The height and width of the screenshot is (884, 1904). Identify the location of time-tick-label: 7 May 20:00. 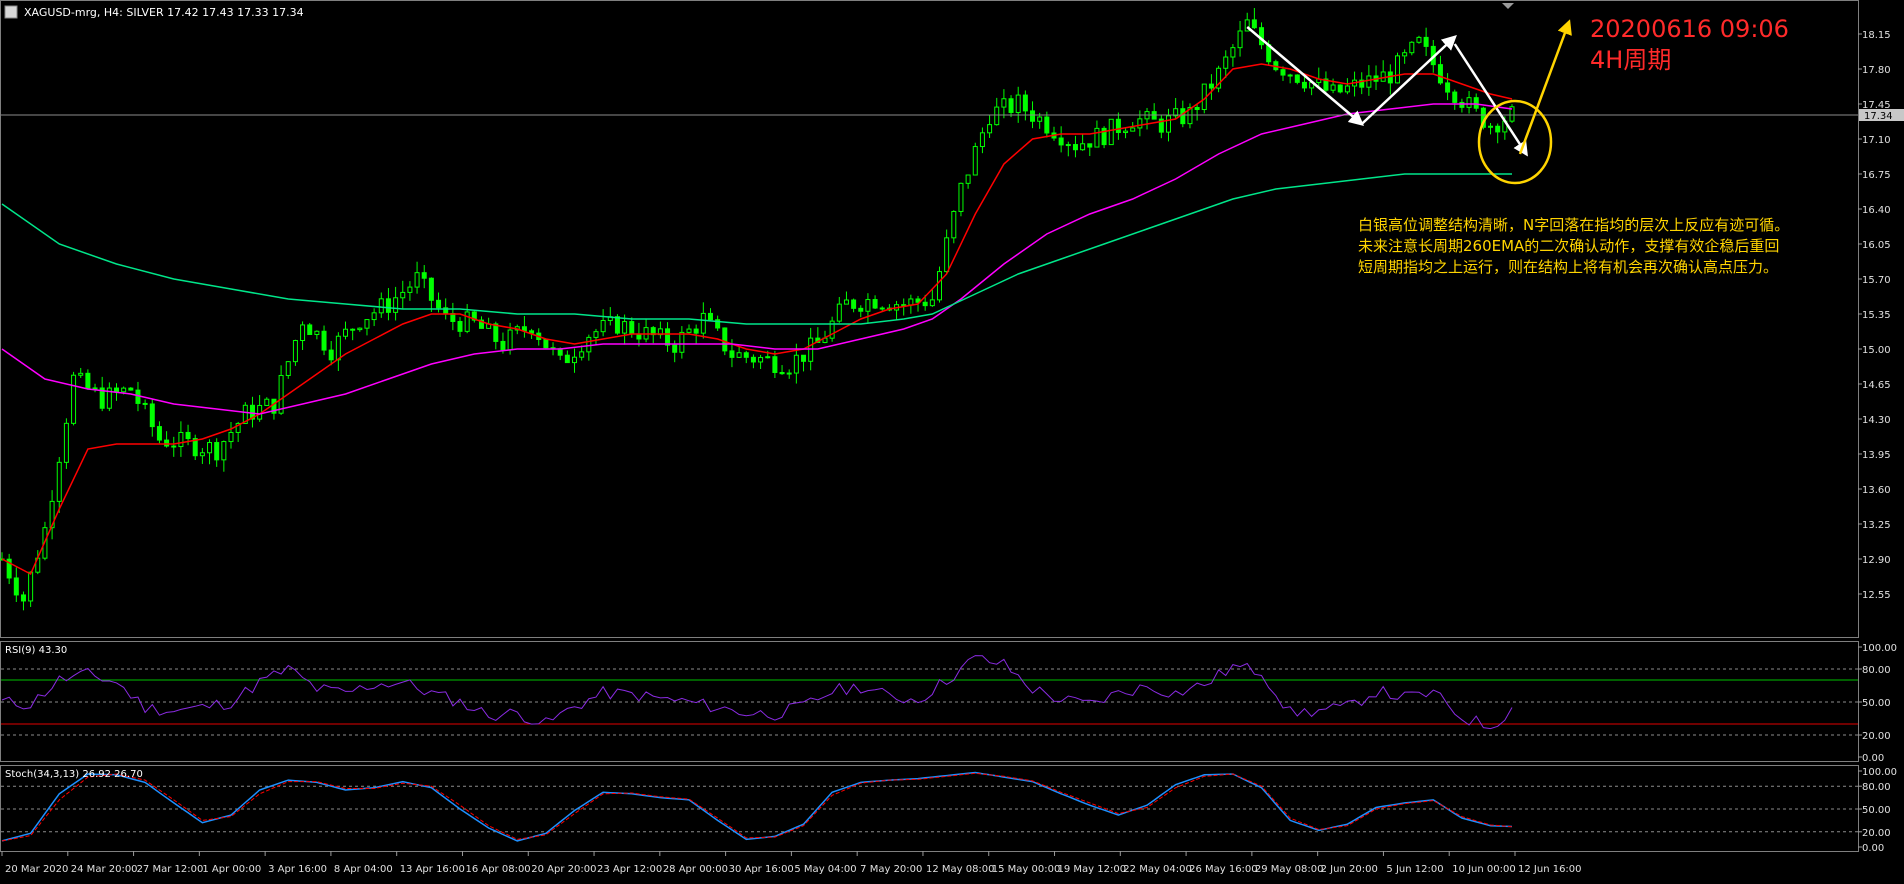
(891, 869).